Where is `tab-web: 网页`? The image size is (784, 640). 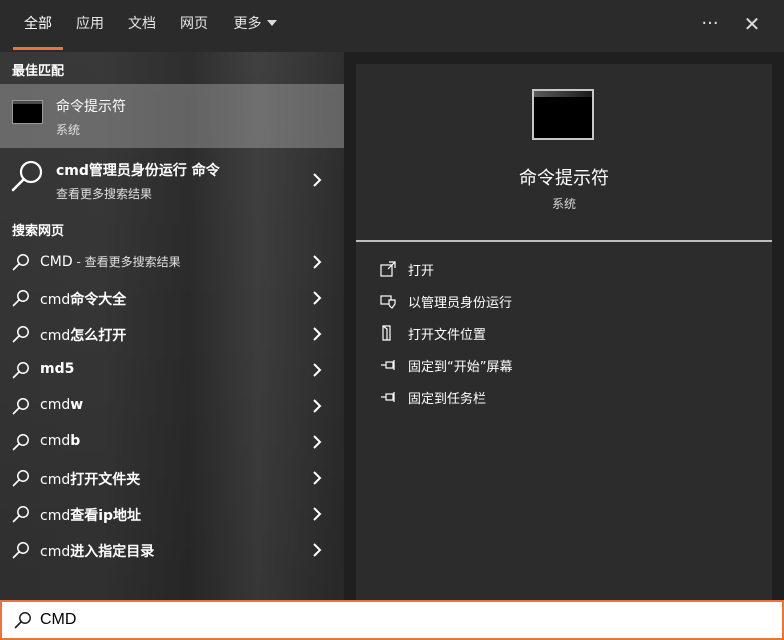 tab-web: 网页 is located at coordinates (194, 26).